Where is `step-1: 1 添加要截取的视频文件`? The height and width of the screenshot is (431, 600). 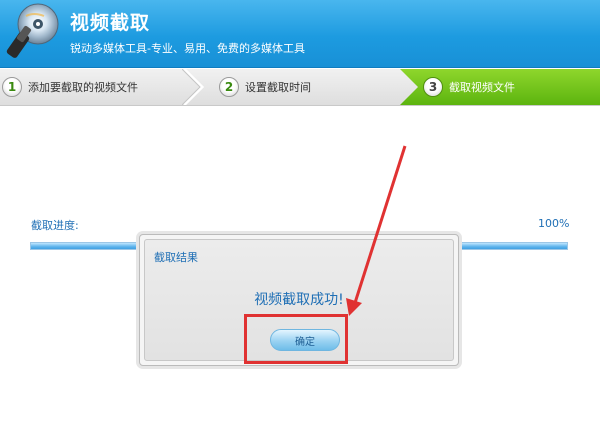 step-1: 1 添加要截取的视频文件 is located at coordinates (70, 87).